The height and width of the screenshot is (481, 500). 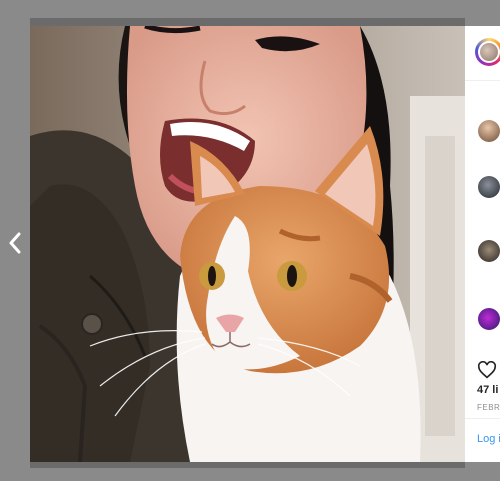 I want to click on like-button, so click(x=487, y=372).